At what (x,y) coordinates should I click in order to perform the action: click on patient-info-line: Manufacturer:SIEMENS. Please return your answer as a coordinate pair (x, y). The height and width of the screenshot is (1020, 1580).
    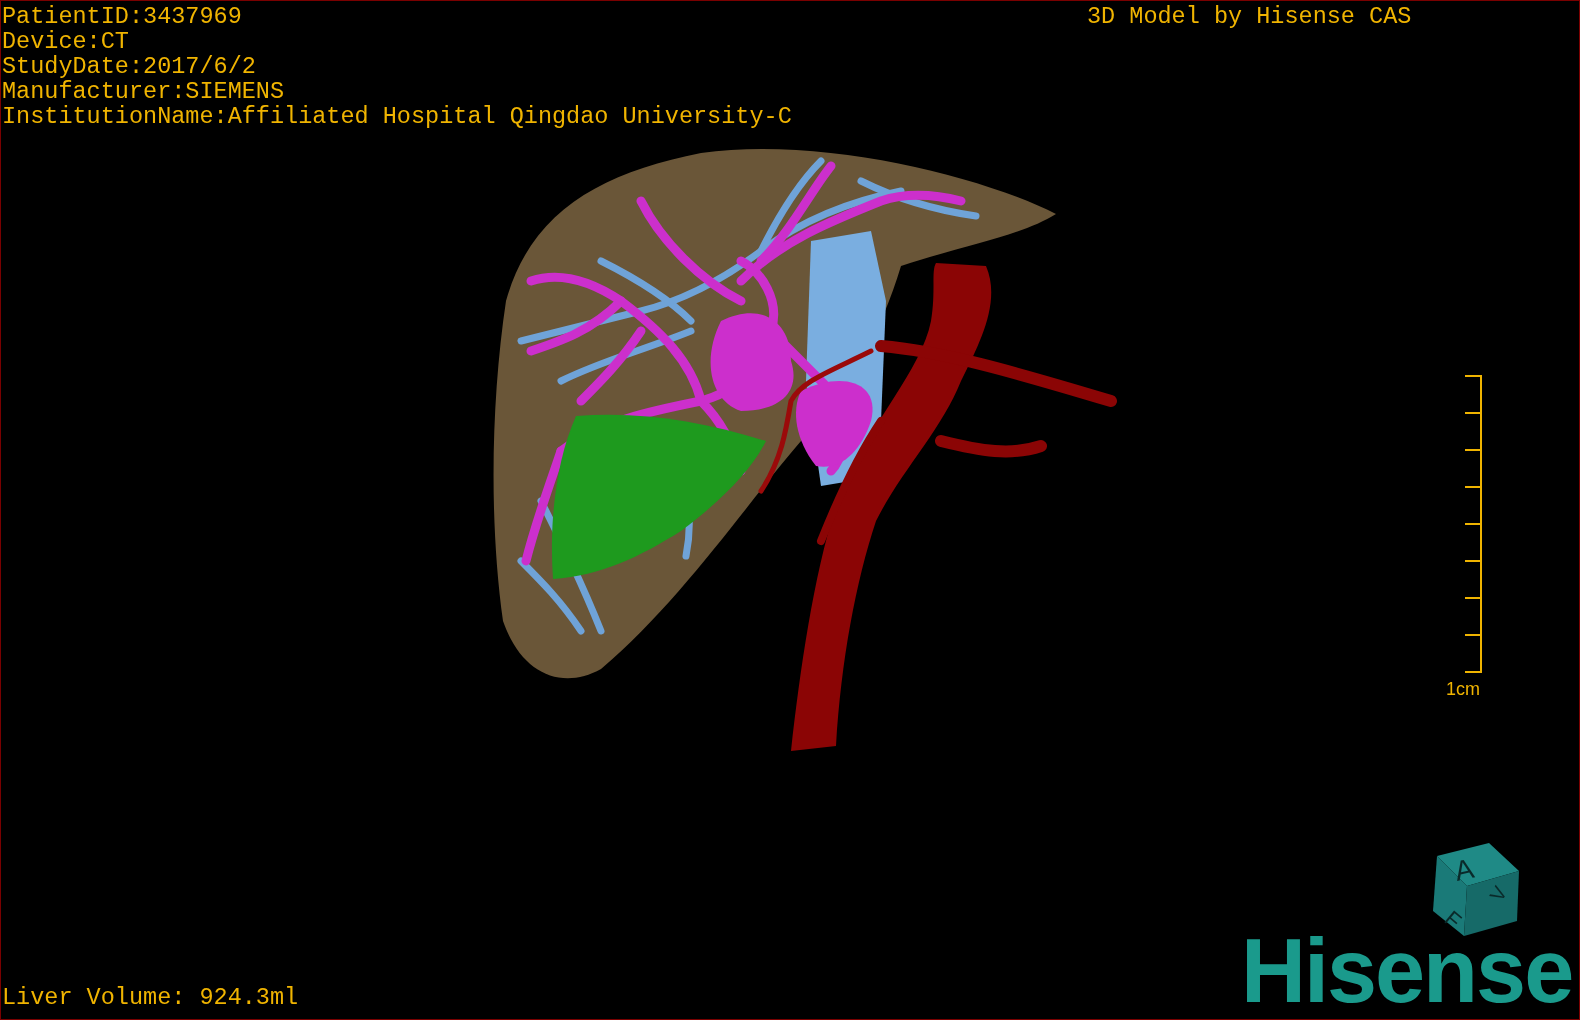
    Looking at the image, I should click on (144, 91).